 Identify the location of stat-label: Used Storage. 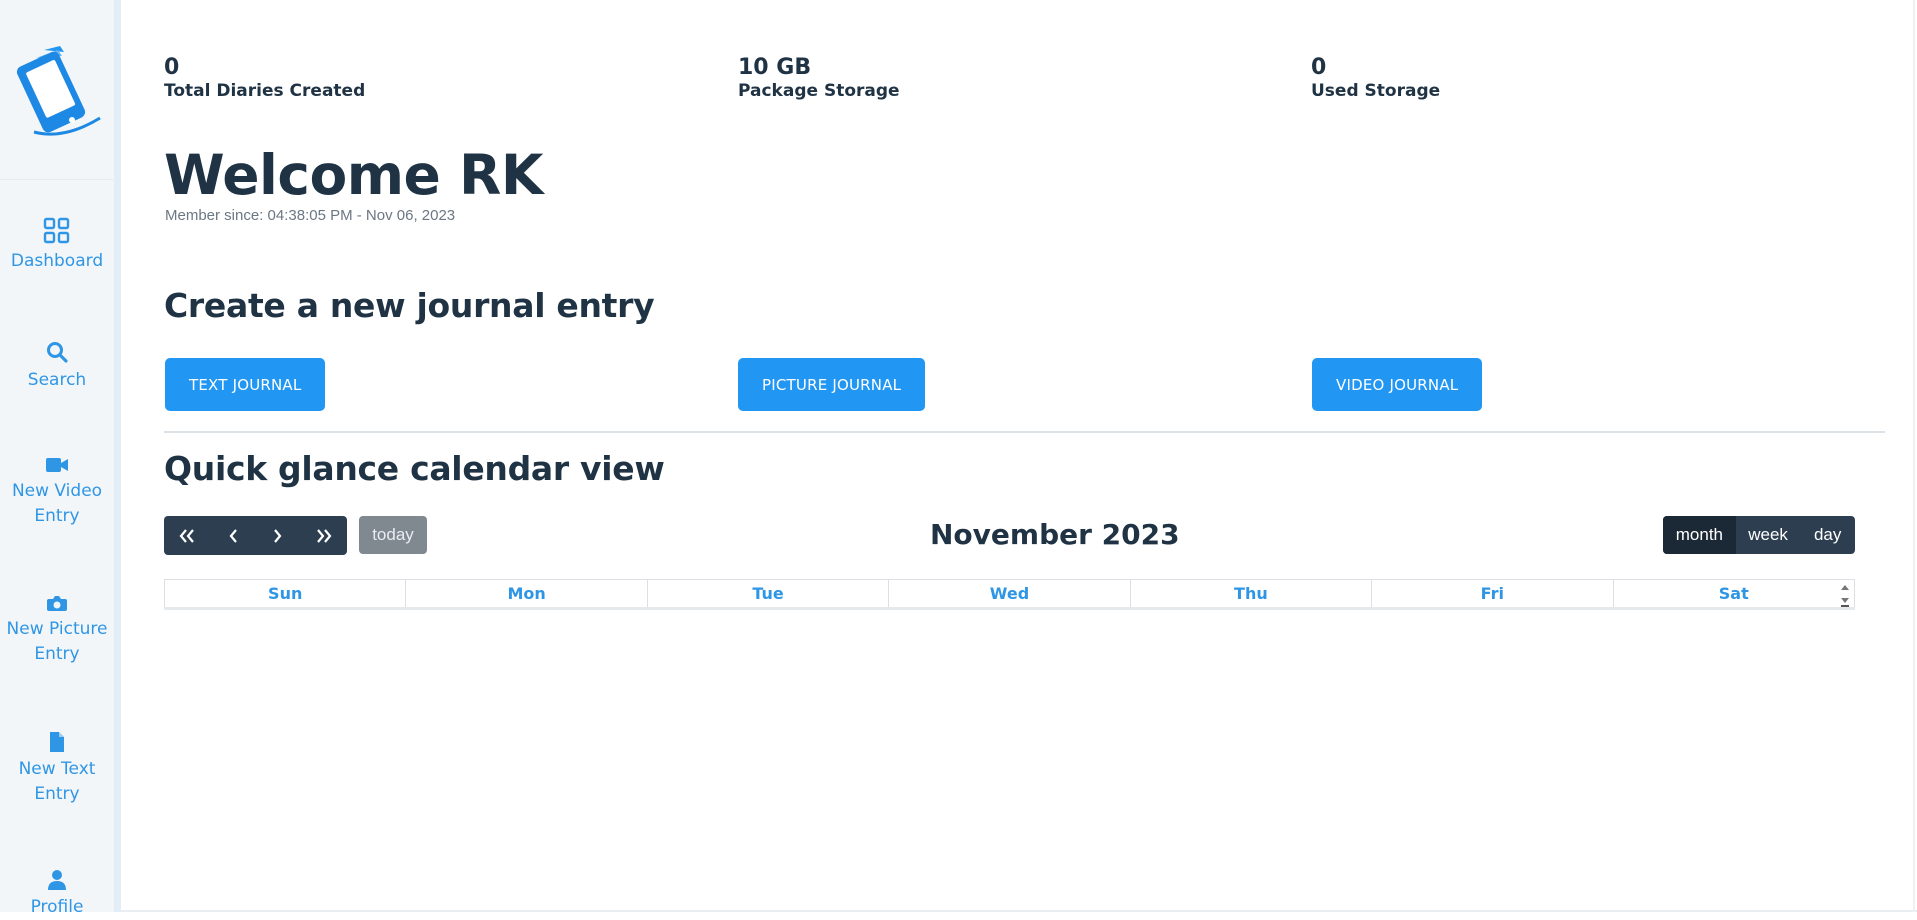
(1376, 91).